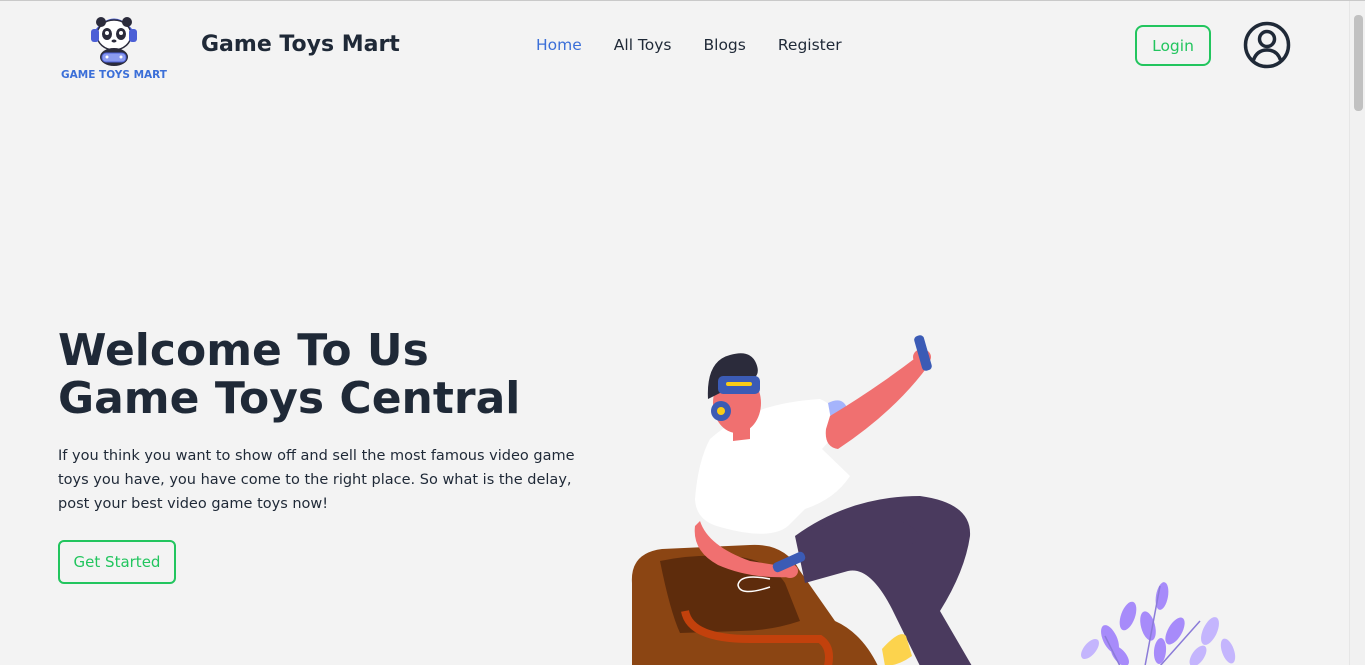 The width and height of the screenshot is (1365, 665). I want to click on nav-home: Home, so click(559, 45).